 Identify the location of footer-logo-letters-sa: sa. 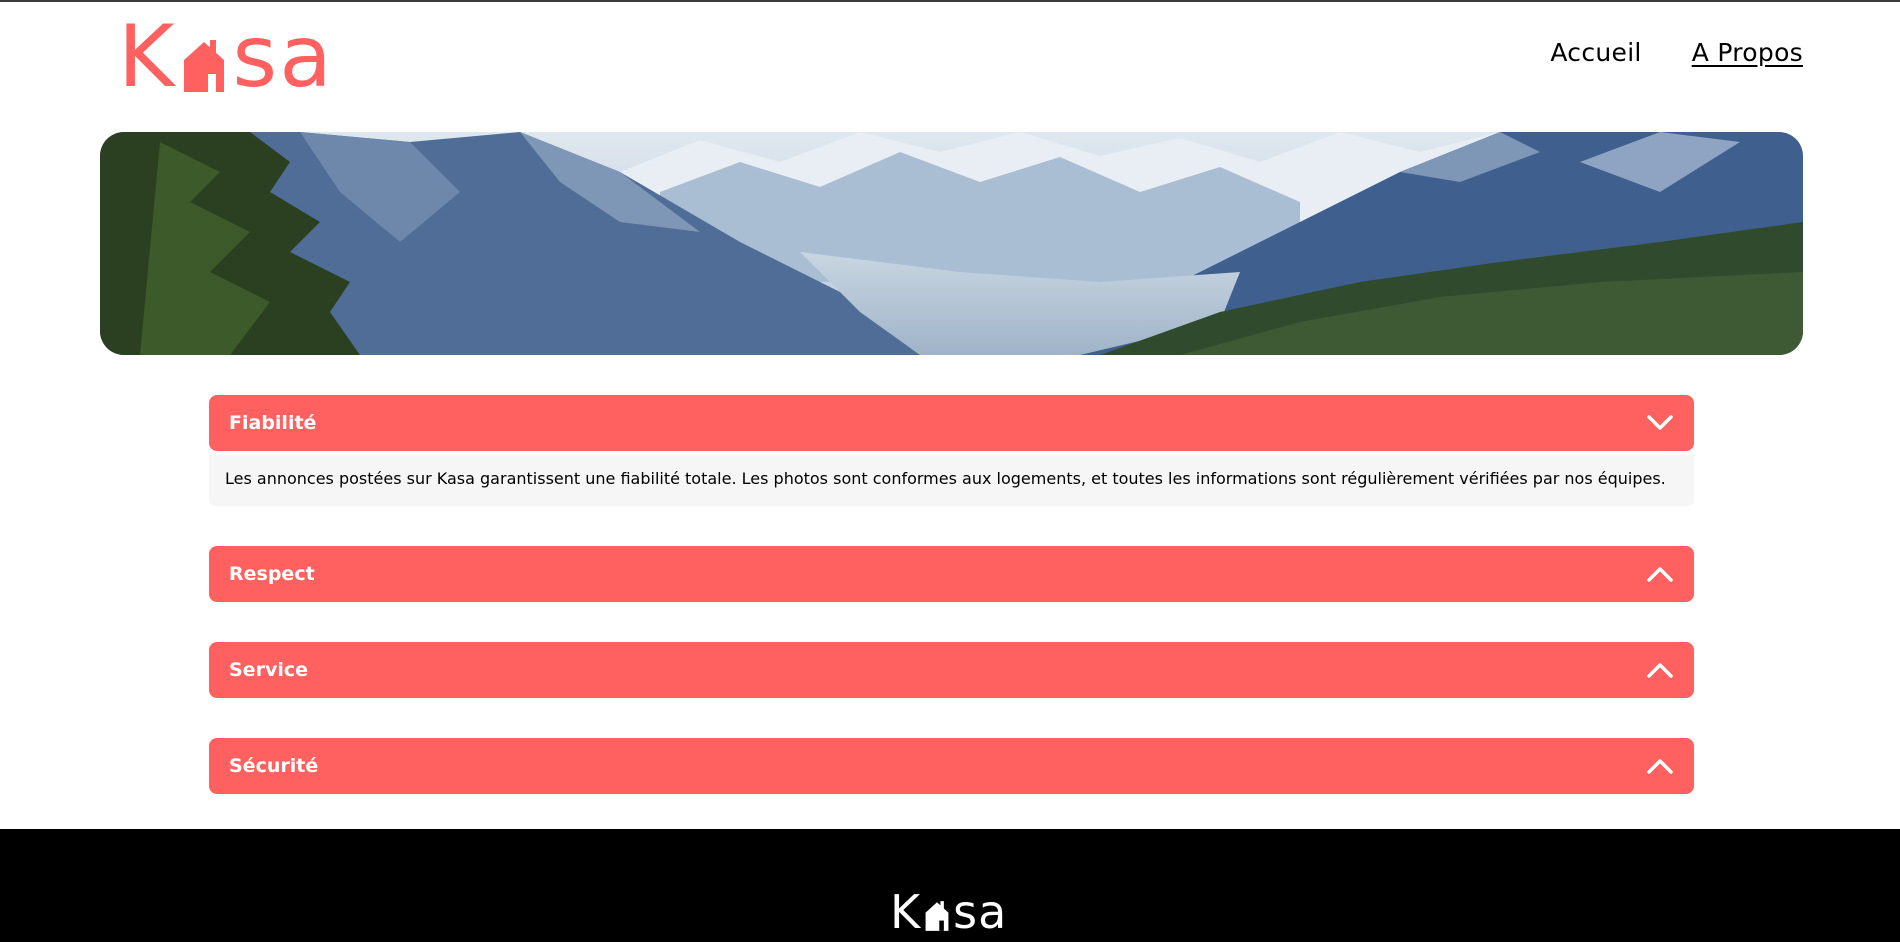
(980, 912).